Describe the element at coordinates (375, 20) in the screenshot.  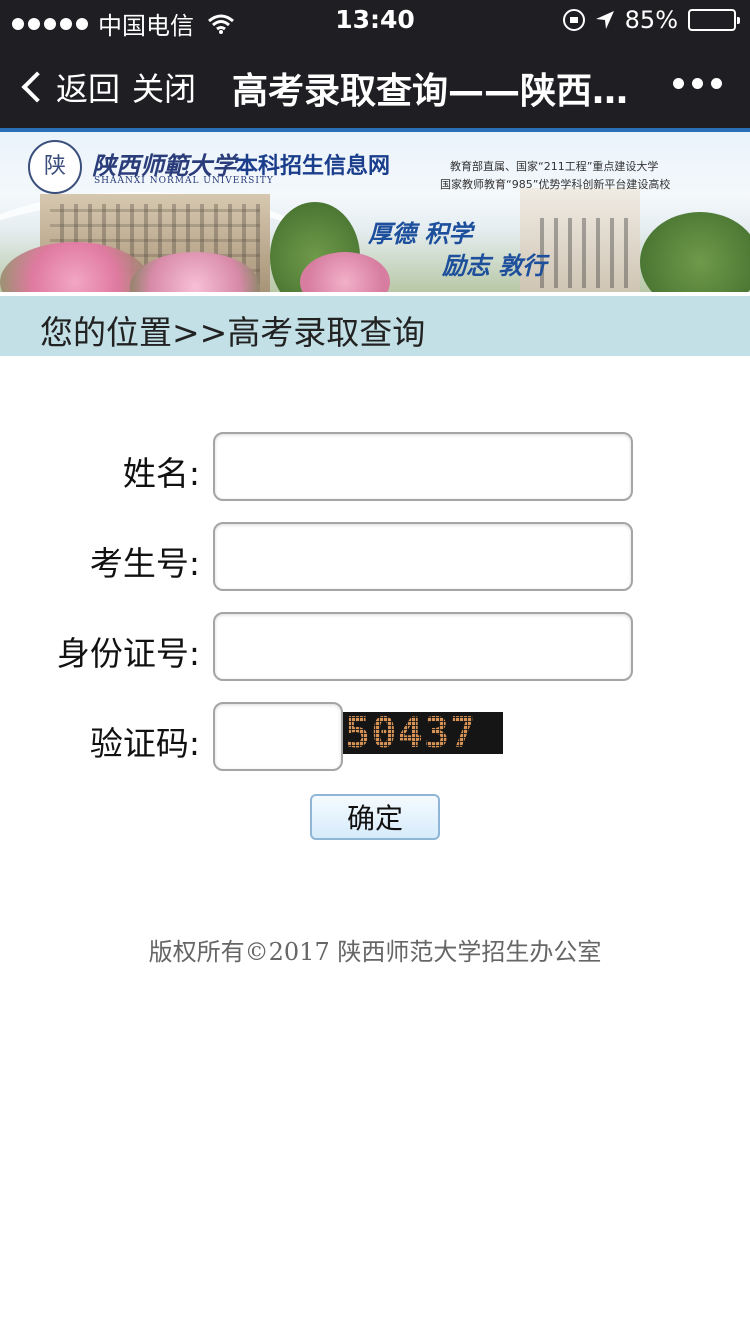
I see `status-bar: 中国电信 13:40 85%` at that location.